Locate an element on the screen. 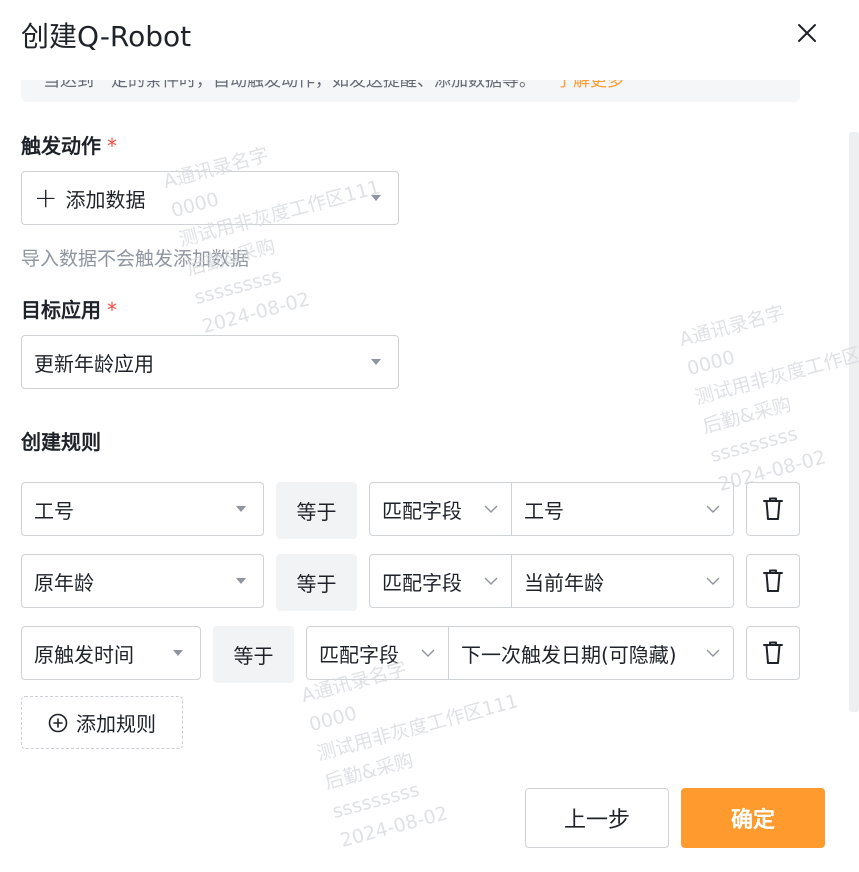 The image size is (859, 872). rule-3-match-type-select: 匹配字段 is located at coordinates (377, 653).